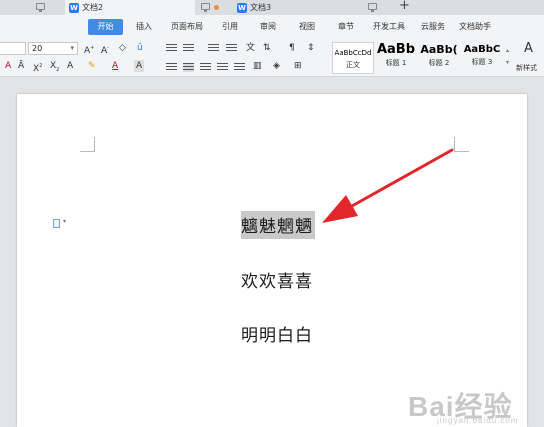 This screenshot has width=544, height=427. Describe the element at coordinates (340, 209) in the screenshot. I see `annotation-arrow-head` at that location.